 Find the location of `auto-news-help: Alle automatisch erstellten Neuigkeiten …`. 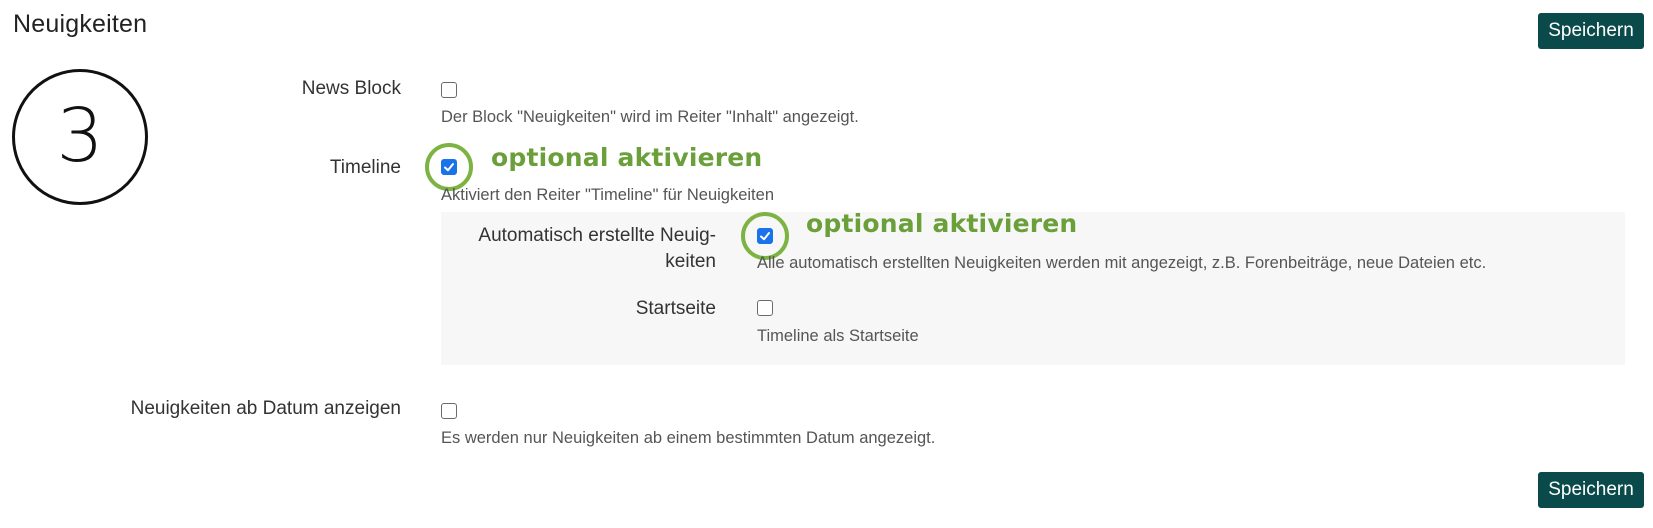

auto-news-help: Alle automatisch erstellten Neuigkeiten … is located at coordinates (1122, 263).